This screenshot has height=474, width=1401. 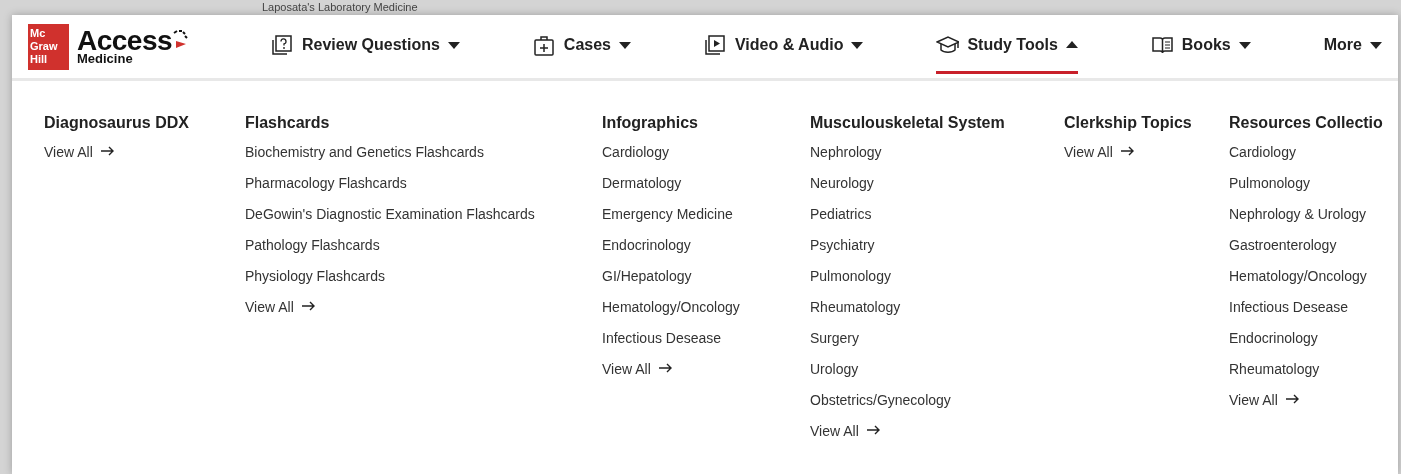 What do you see at coordinates (1283, 250) in the screenshot?
I see `menu-link: Gastroenterology` at bounding box center [1283, 250].